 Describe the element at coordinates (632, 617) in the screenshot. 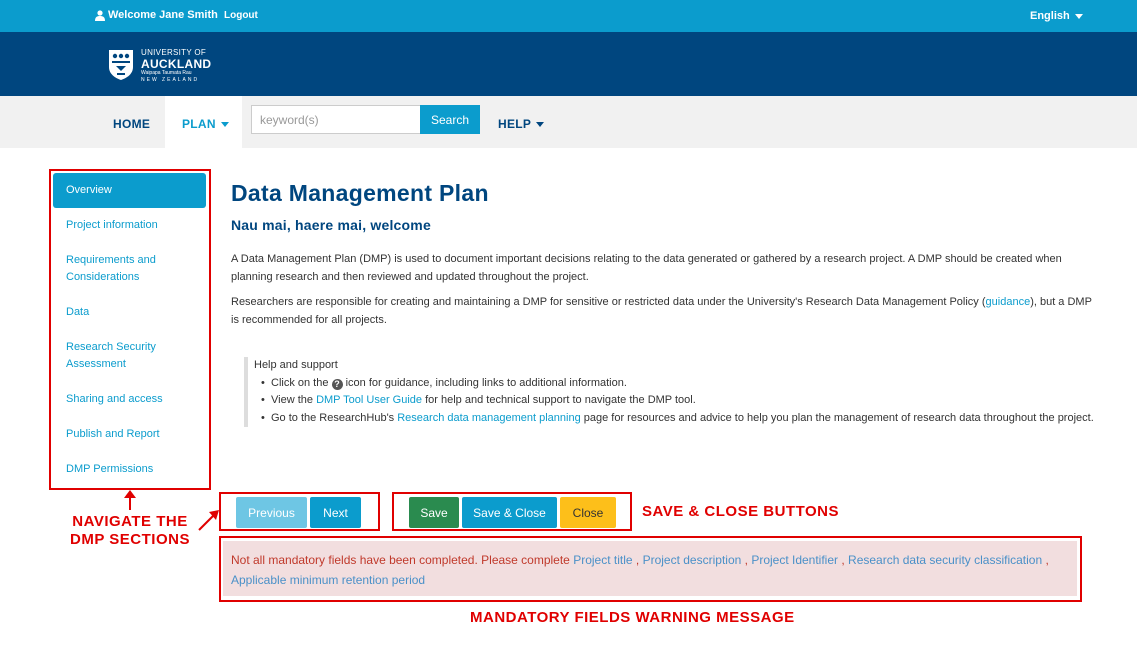

I see `annotation-mandatory-label: MANDATORY FIELDS WARNING MESSAGE` at that location.